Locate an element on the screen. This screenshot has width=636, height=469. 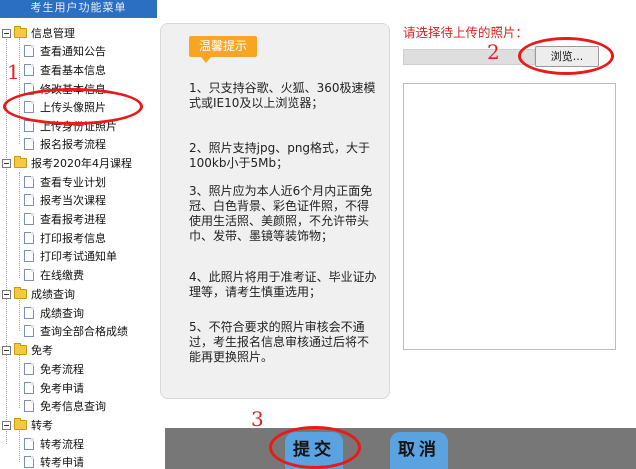
tip-5: 5、不符合要求的照片审核会不通过，考生报名信息审核通过后将不能再更换照片。 is located at coordinates (279, 342).